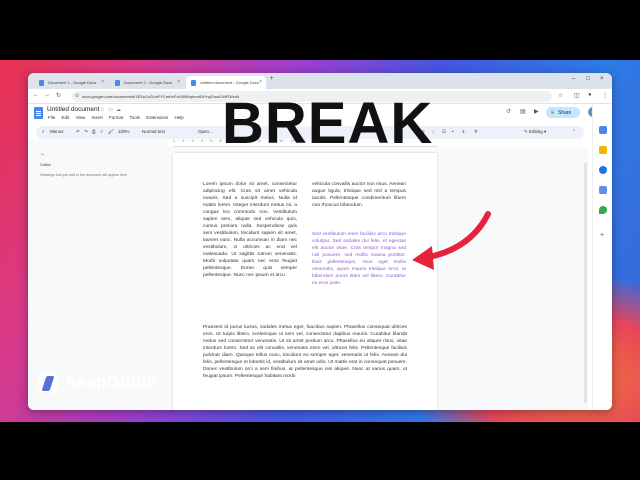 This screenshot has height=480, width=640. I want to click on arrow-shaft, so click(456, 236).